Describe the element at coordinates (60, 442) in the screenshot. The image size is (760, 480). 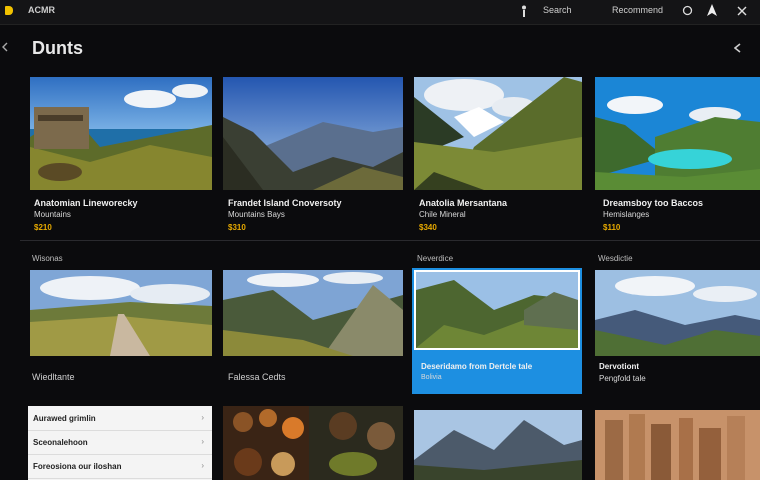
I see `list-item-label: Sceonalehoon` at that location.